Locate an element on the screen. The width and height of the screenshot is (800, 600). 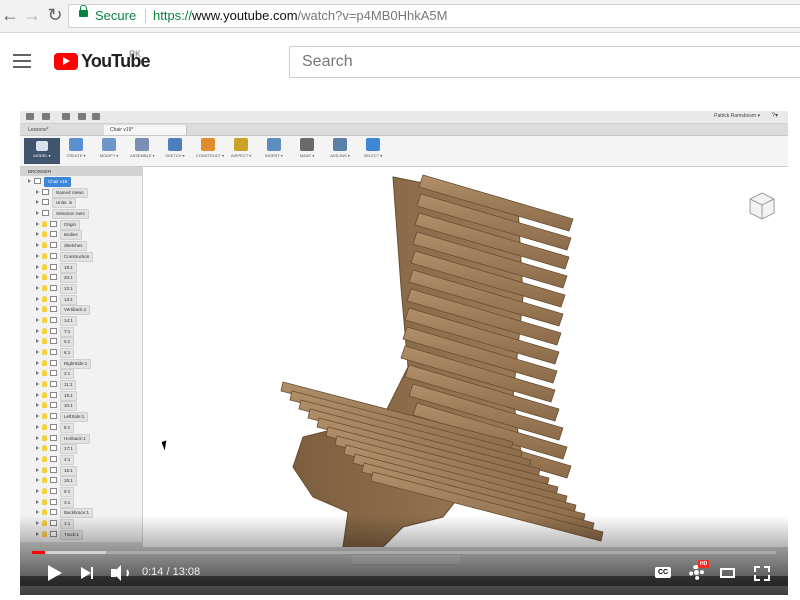
ribbon-button-2: MODIFY ▾ is located at coordinates (109, 151).